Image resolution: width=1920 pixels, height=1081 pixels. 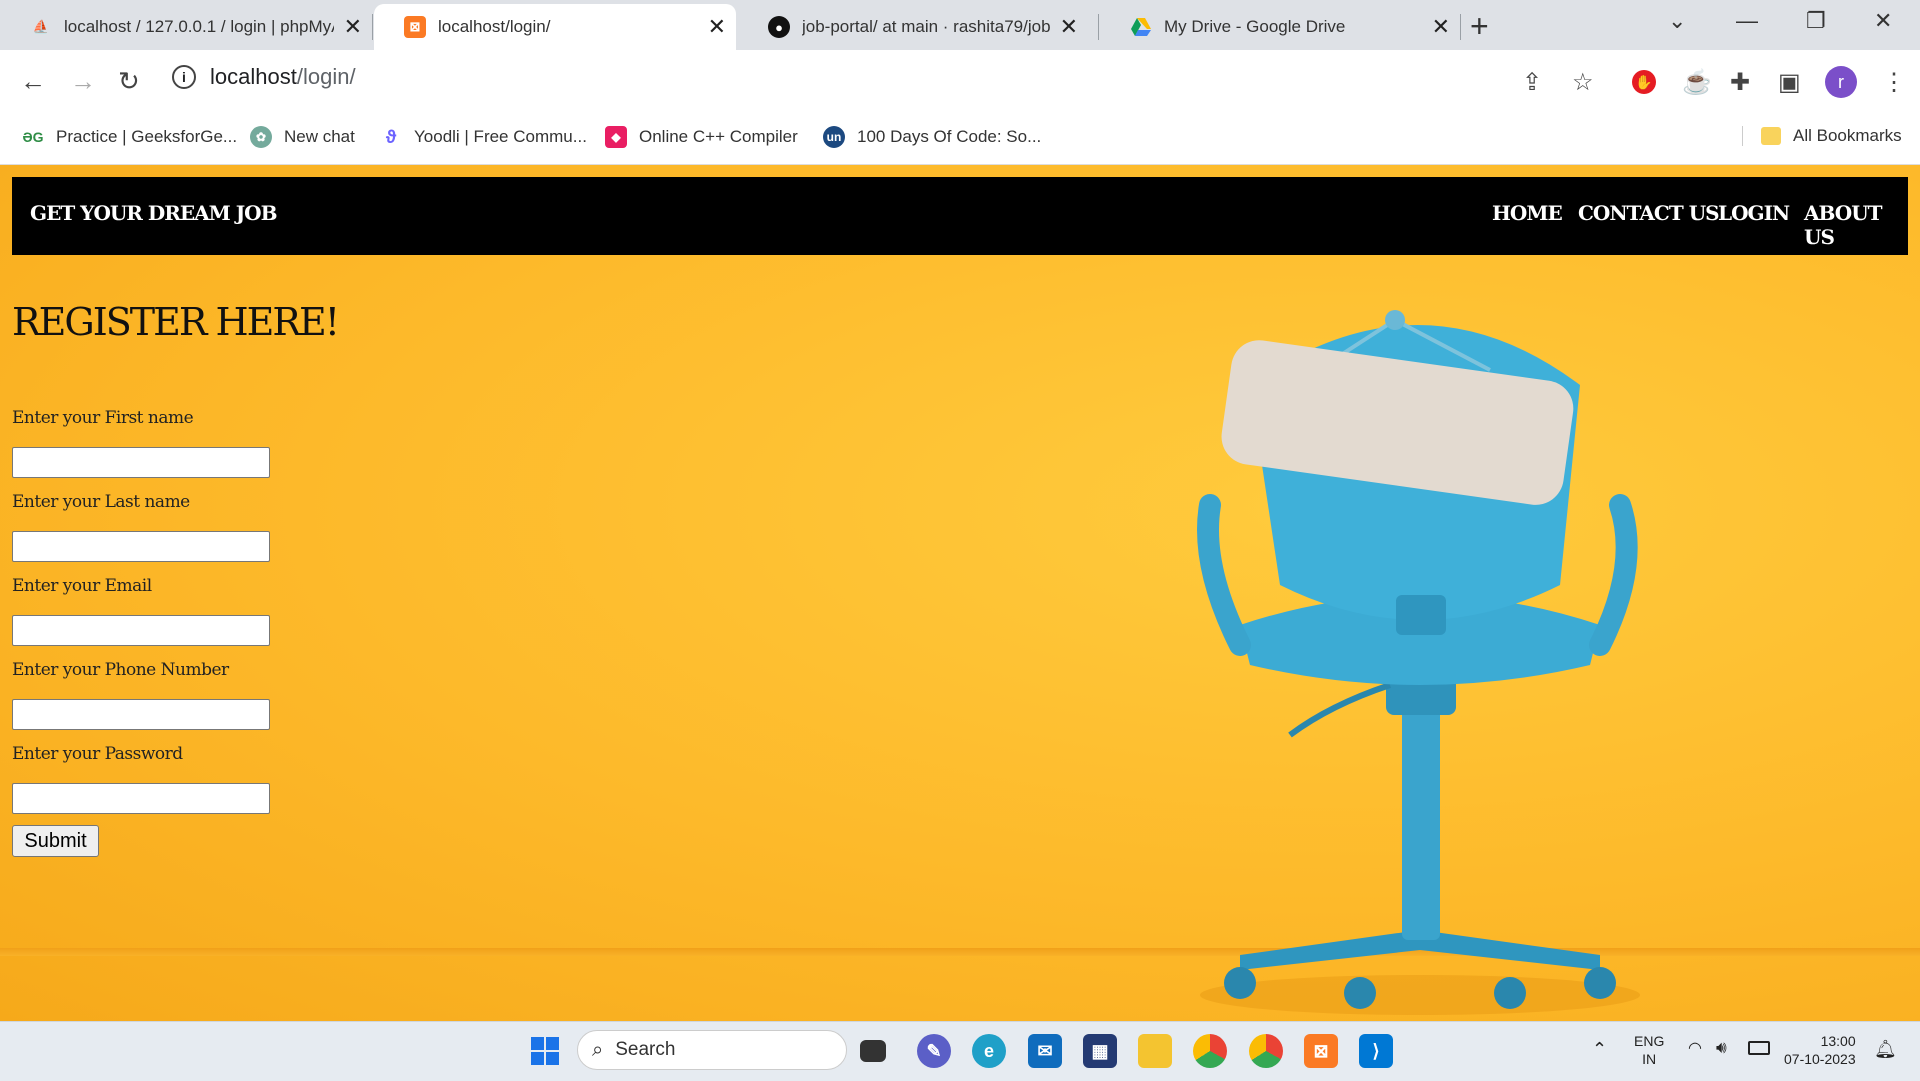 What do you see at coordinates (141, 546) in the screenshot?
I see `last-name-field` at bounding box center [141, 546].